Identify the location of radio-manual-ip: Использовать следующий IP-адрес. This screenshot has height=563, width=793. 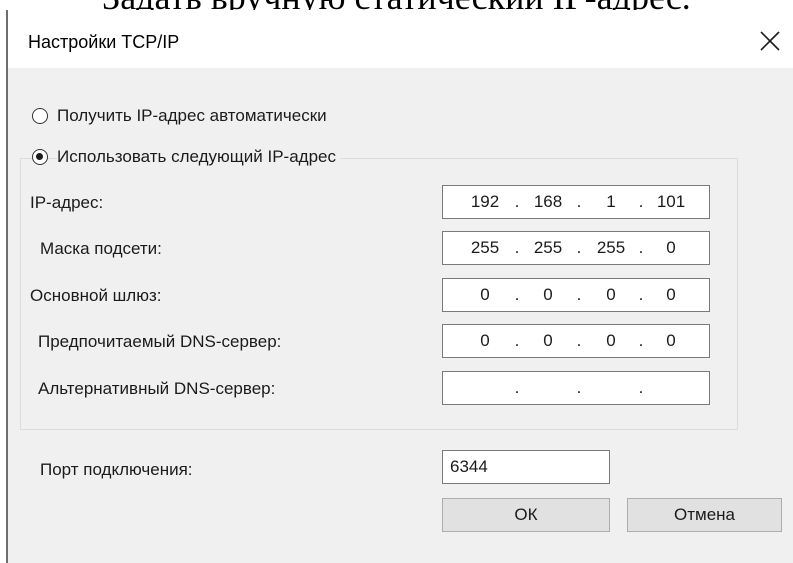
(186, 157).